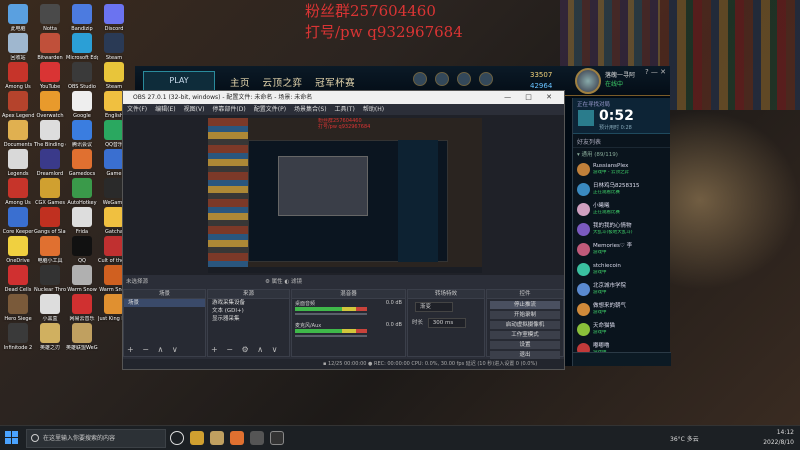 This screenshot has height=450, width=800. I want to click on obs-menu-item: 帮助(H), so click(373, 109).